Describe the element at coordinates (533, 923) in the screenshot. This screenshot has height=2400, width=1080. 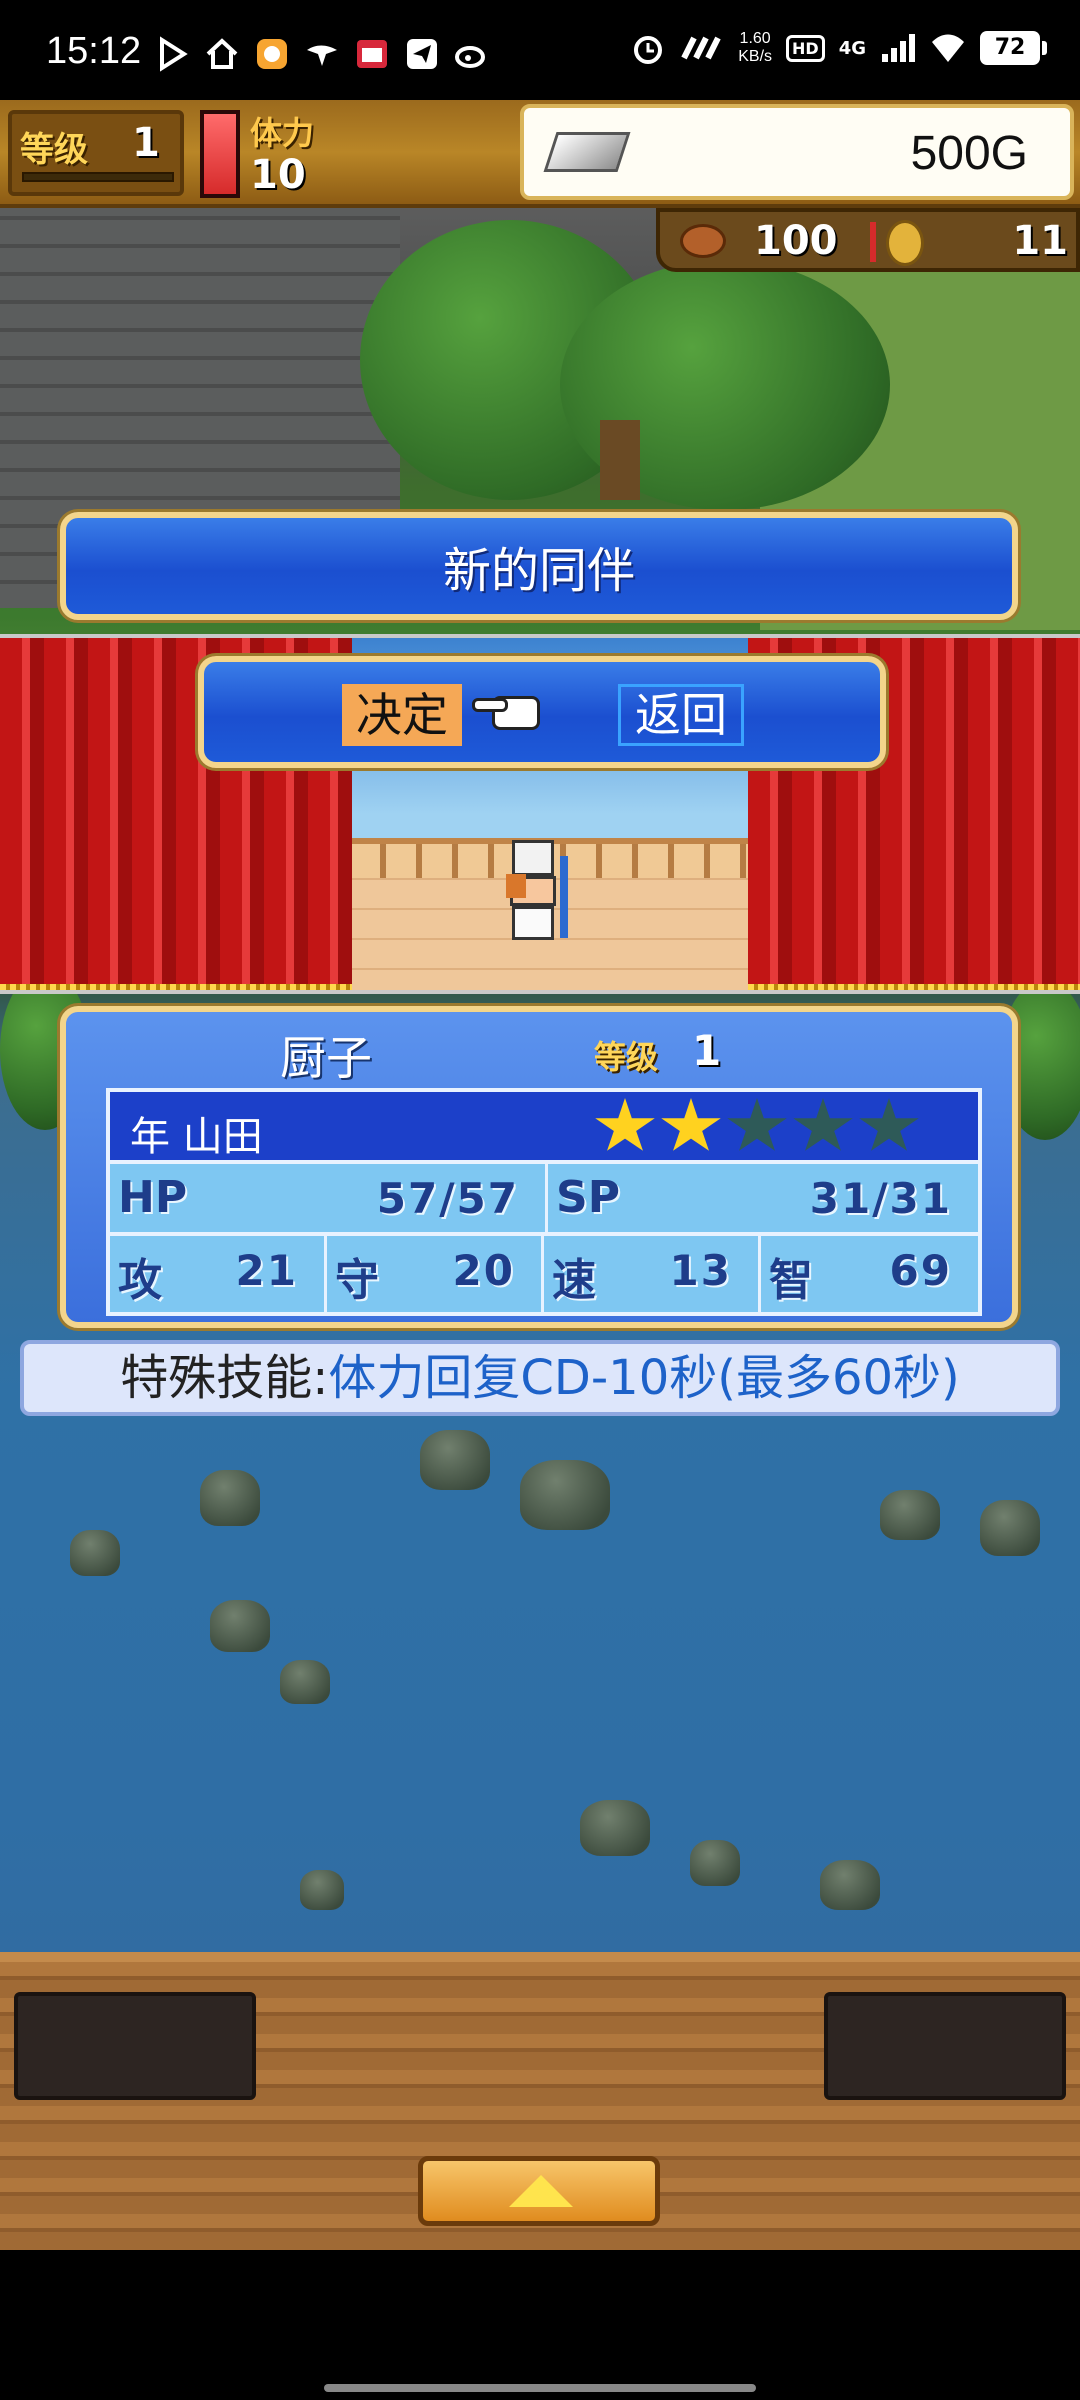
I see `chef-body` at that location.